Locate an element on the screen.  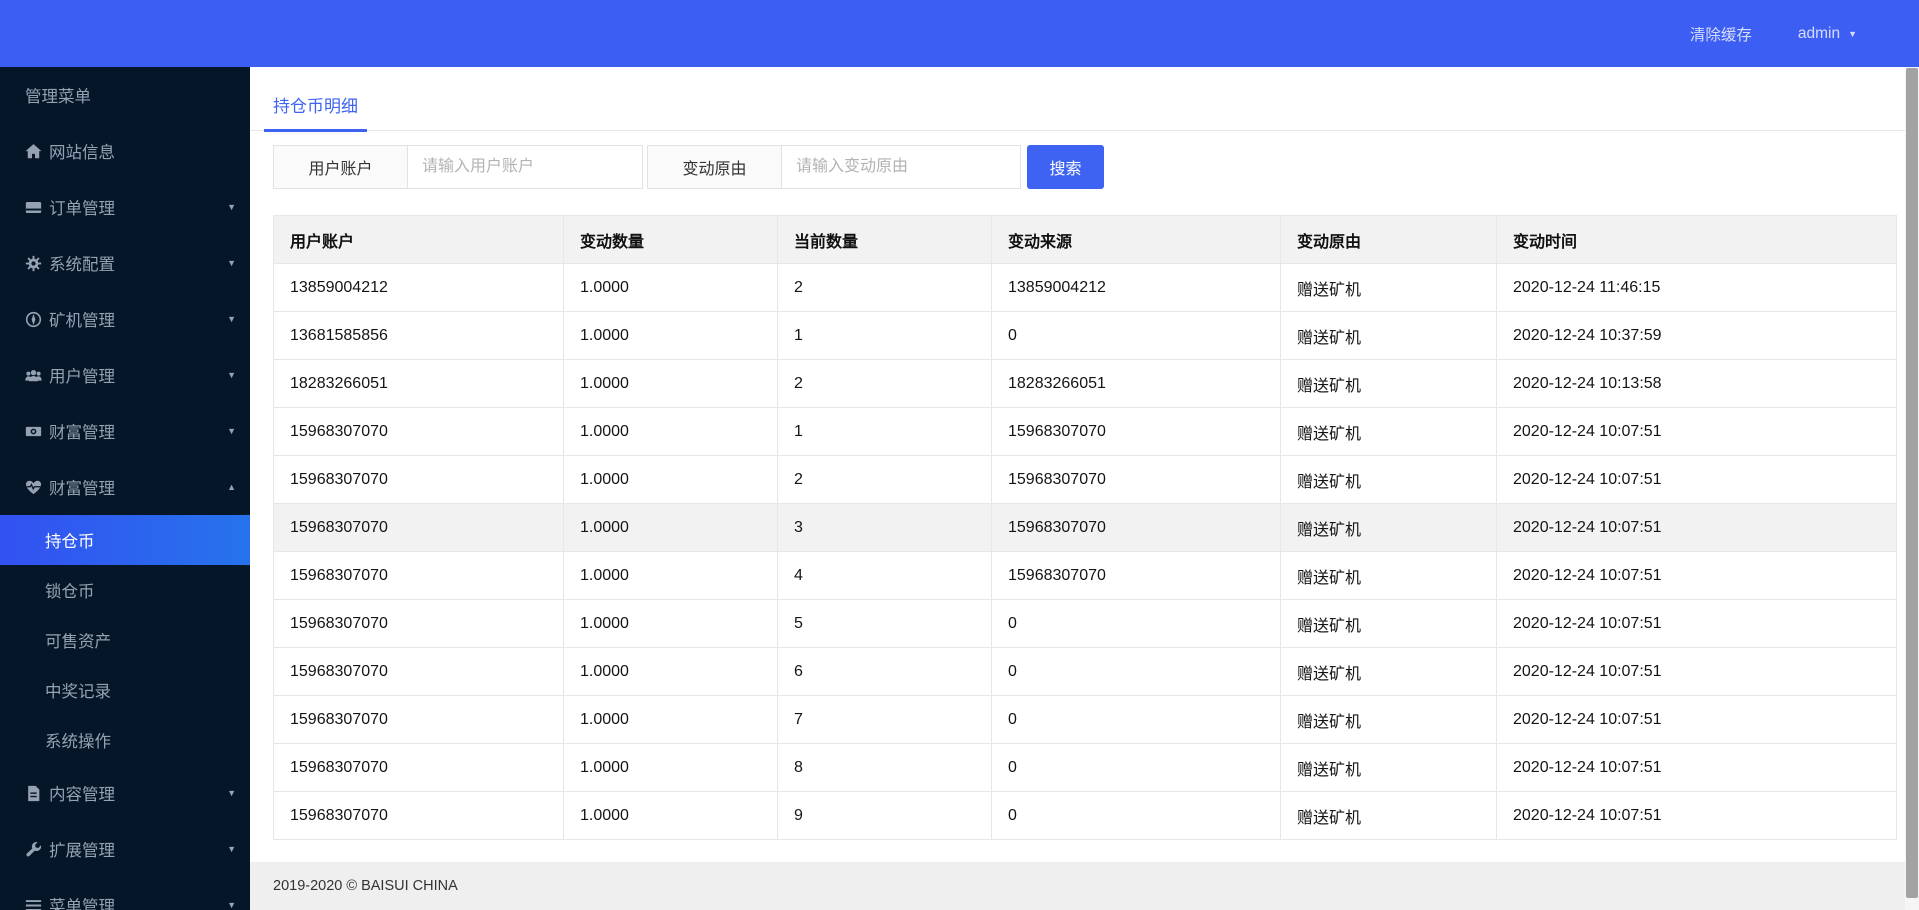
sidebar-item-label: 网站信息 is located at coordinates (82, 153).